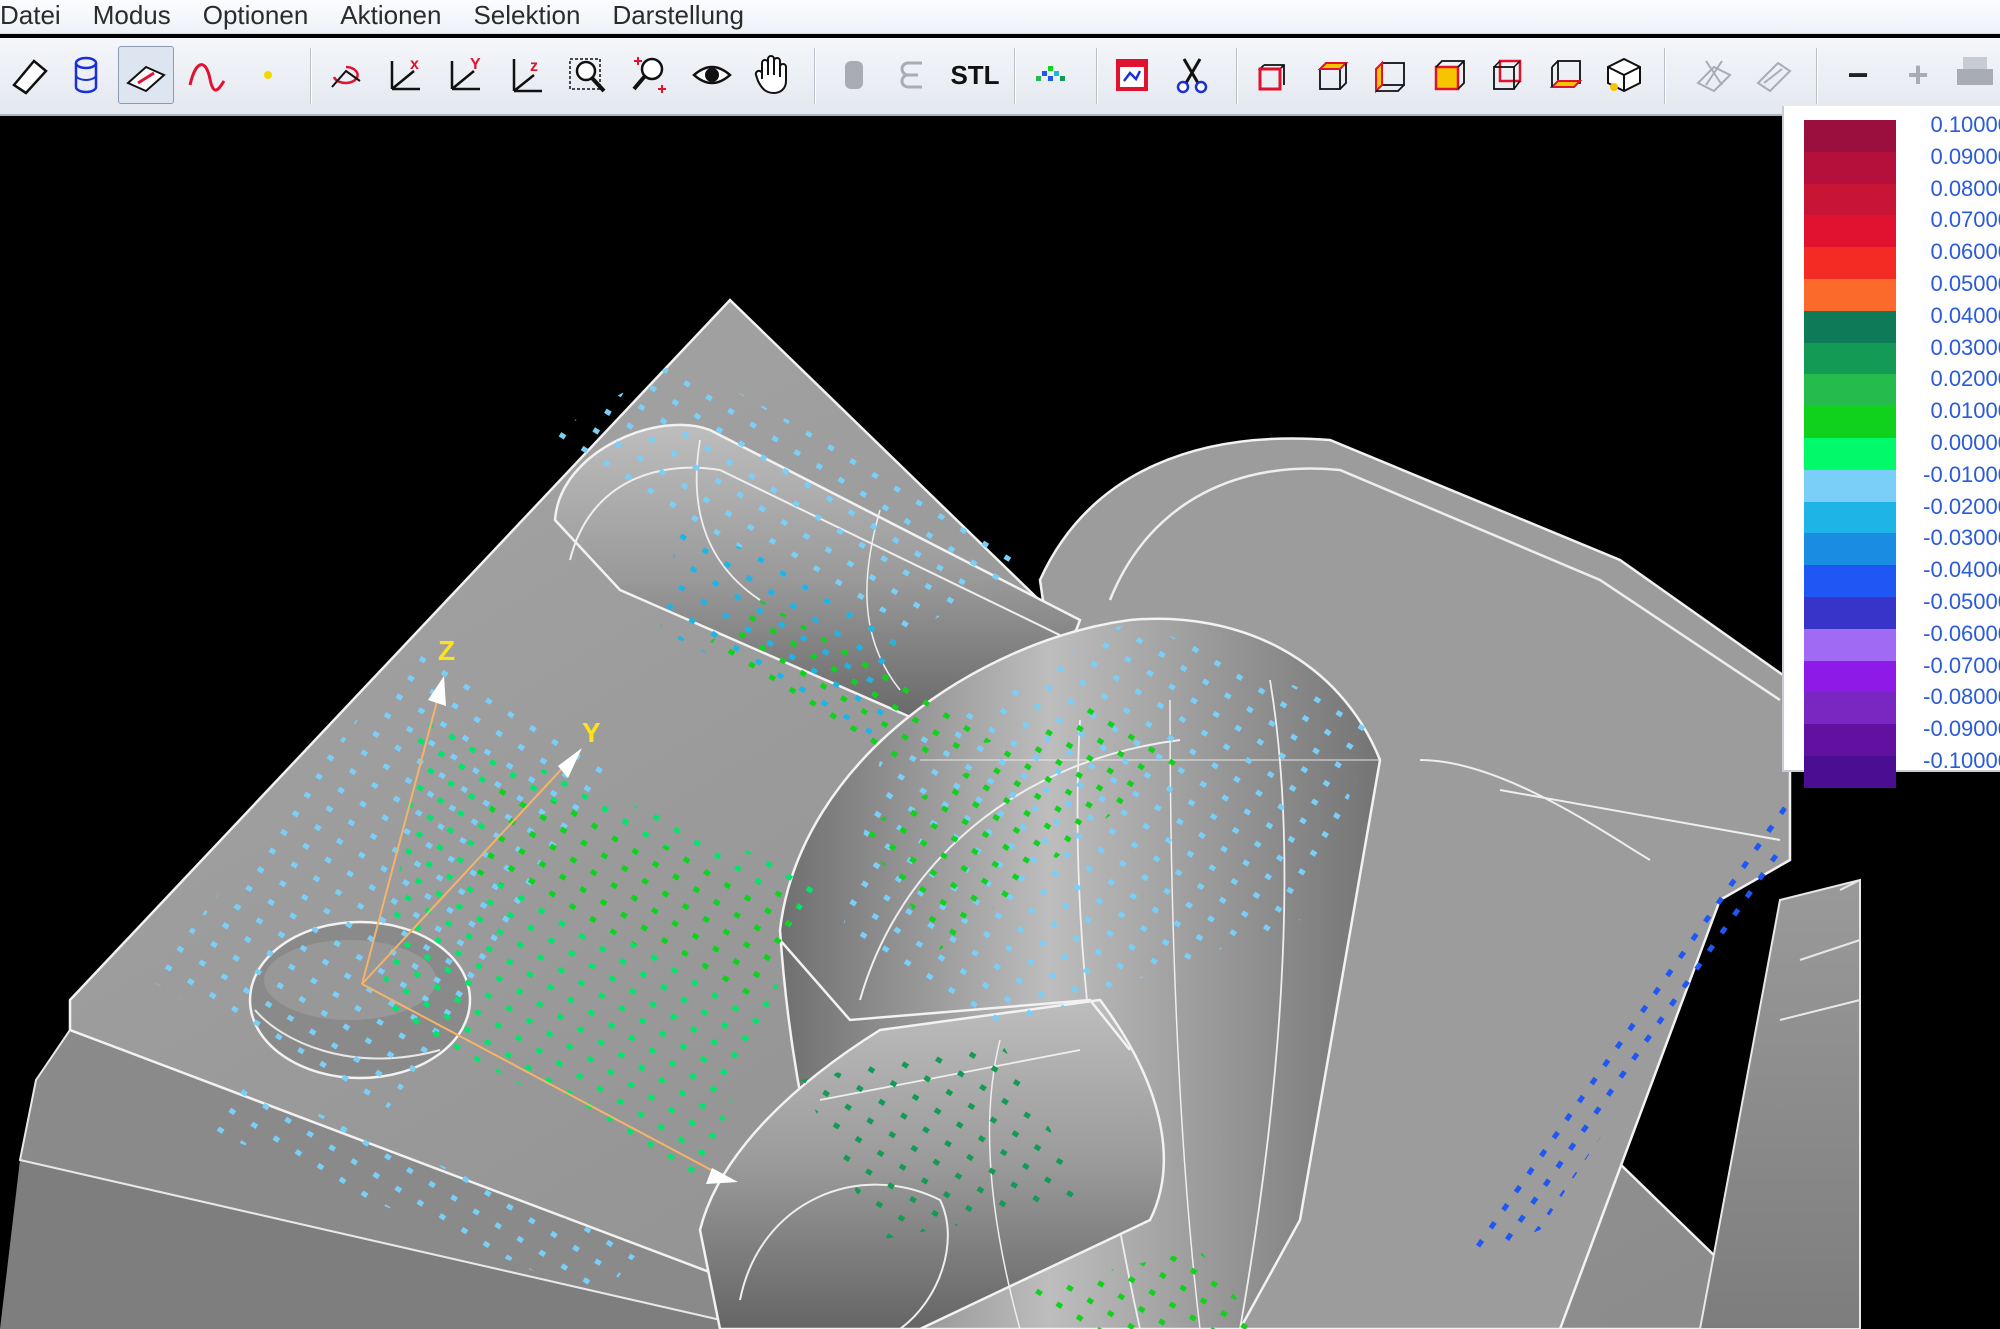 This screenshot has width=2000, height=1329. I want to click on hand-icon, so click(770, 75).